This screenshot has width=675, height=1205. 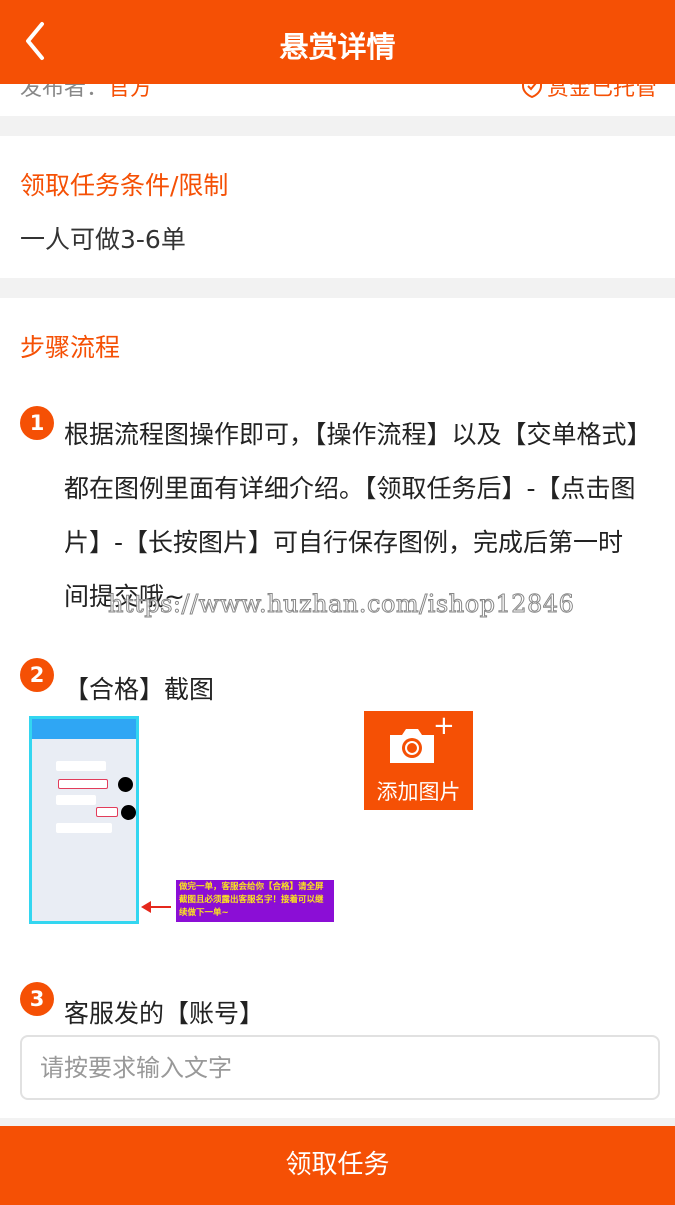 I want to click on step-text: 客服发的【账号】, so click(x=164, y=1013).